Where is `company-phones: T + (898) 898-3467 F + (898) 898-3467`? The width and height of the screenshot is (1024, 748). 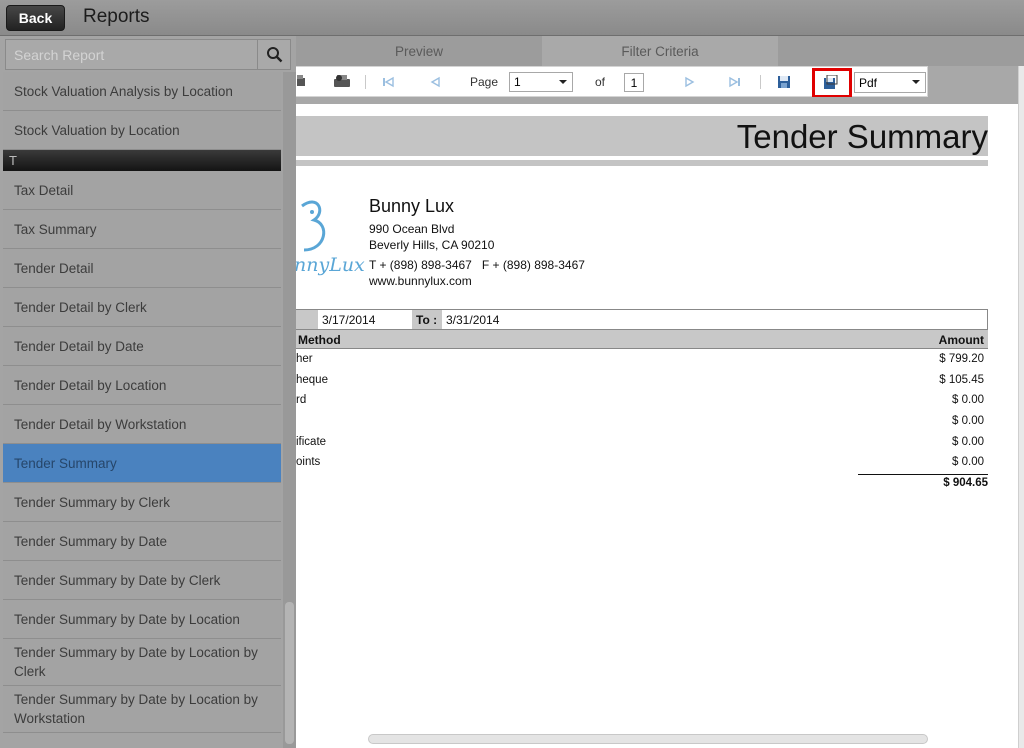
company-phones: T + (898) 898-3467 F + (898) 898-3467 is located at coordinates (477, 265).